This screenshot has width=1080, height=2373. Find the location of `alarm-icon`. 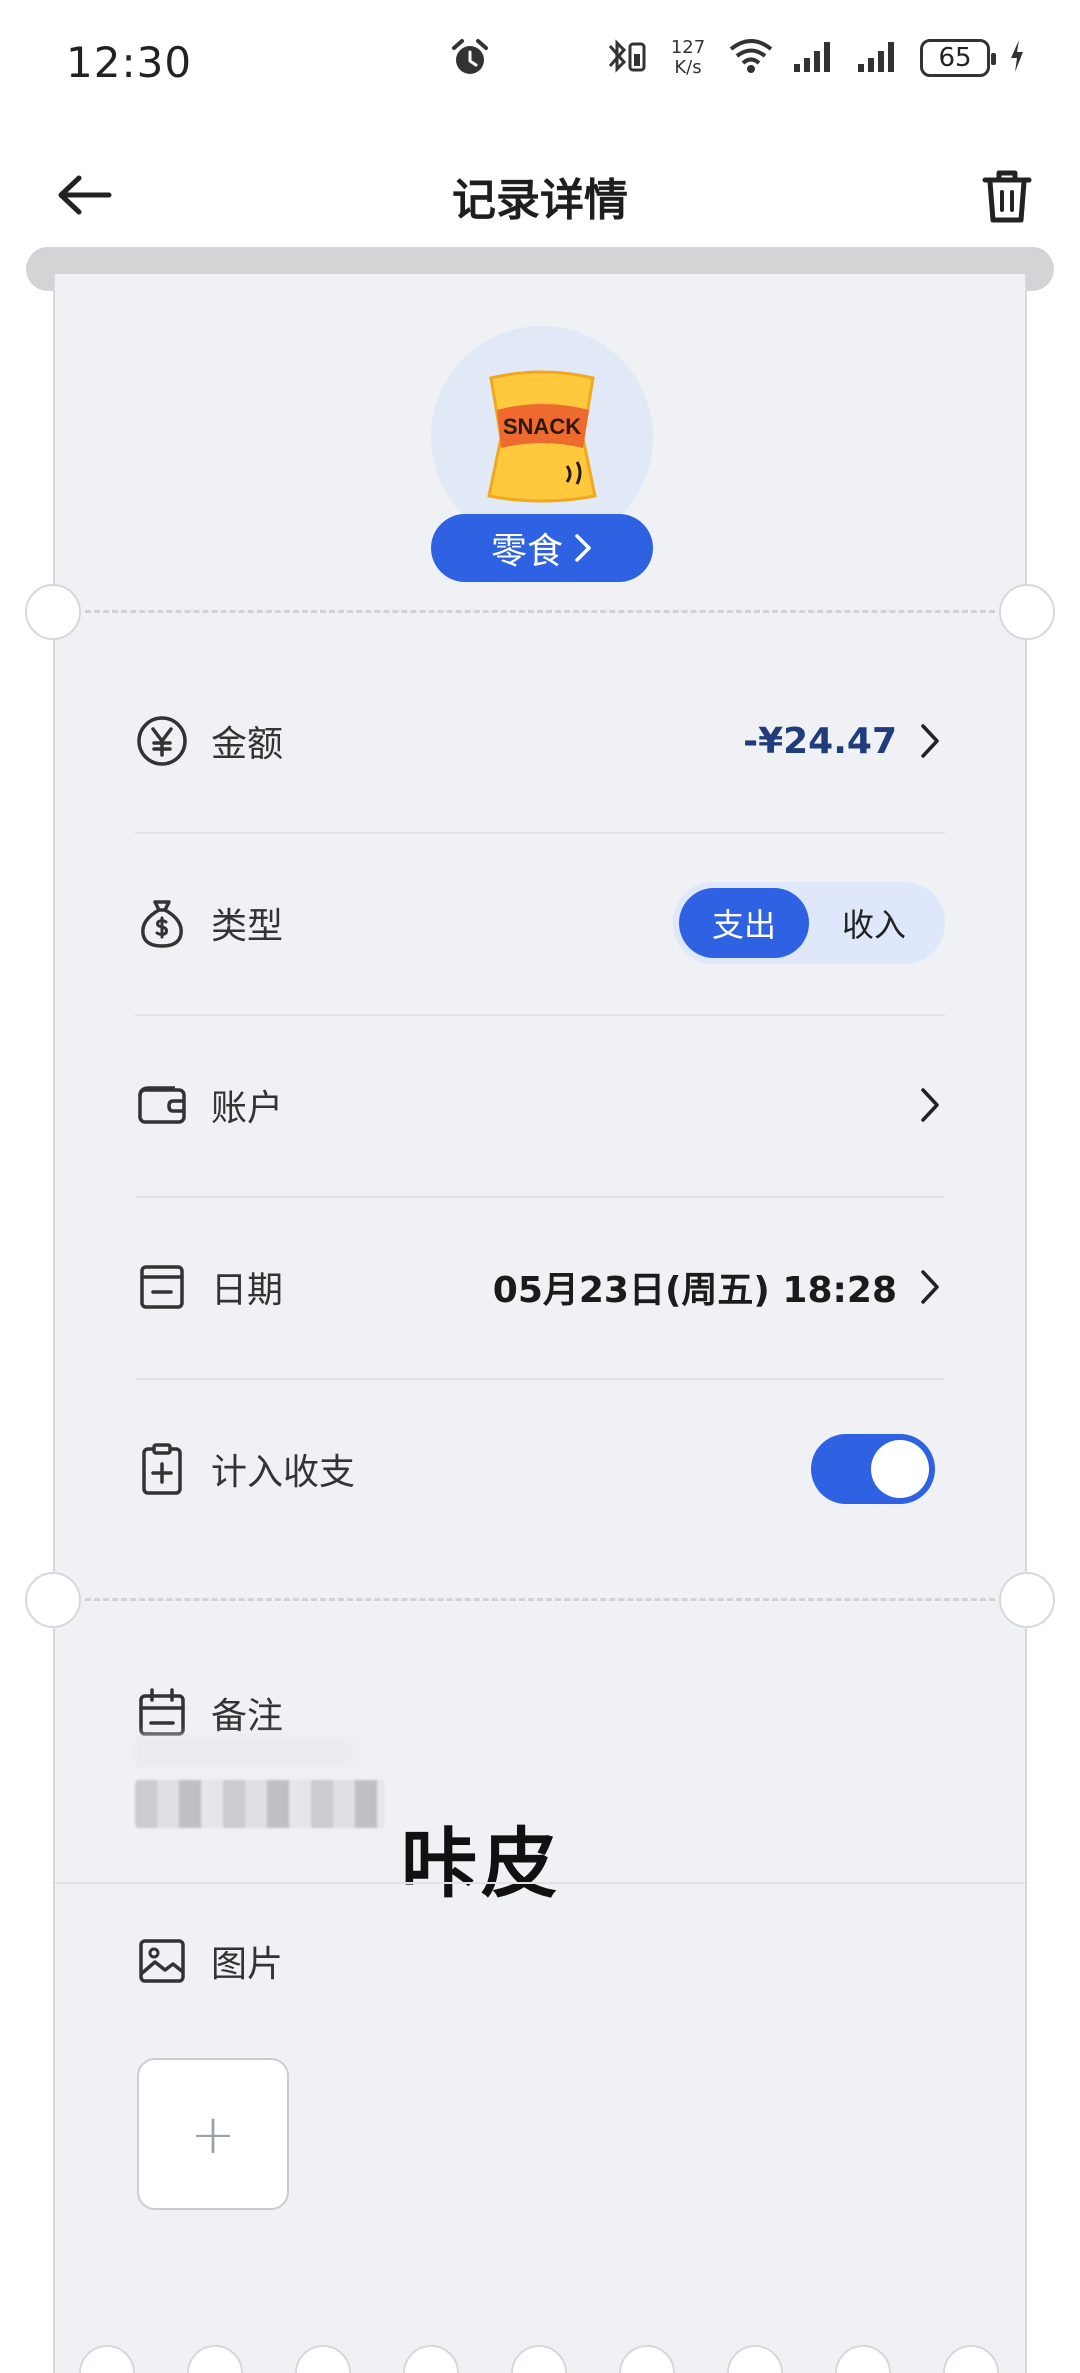

alarm-icon is located at coordinates (470, 60).